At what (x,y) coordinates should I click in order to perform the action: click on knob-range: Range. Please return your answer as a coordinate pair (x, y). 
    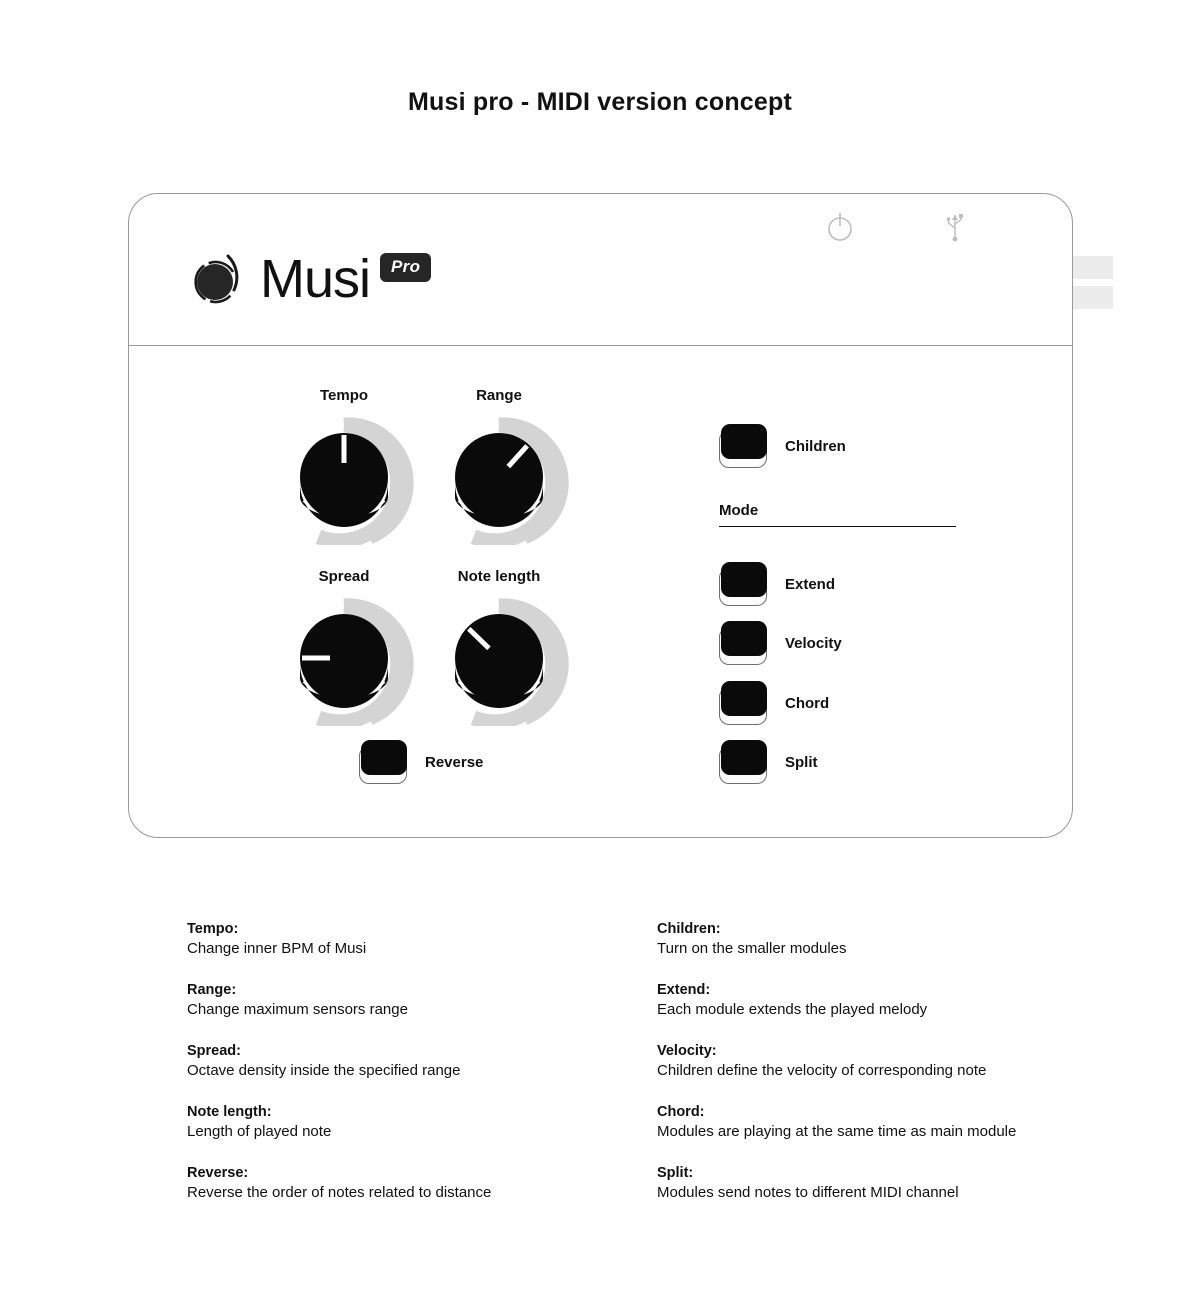
    Looking at the image, I should click on (499, 468).